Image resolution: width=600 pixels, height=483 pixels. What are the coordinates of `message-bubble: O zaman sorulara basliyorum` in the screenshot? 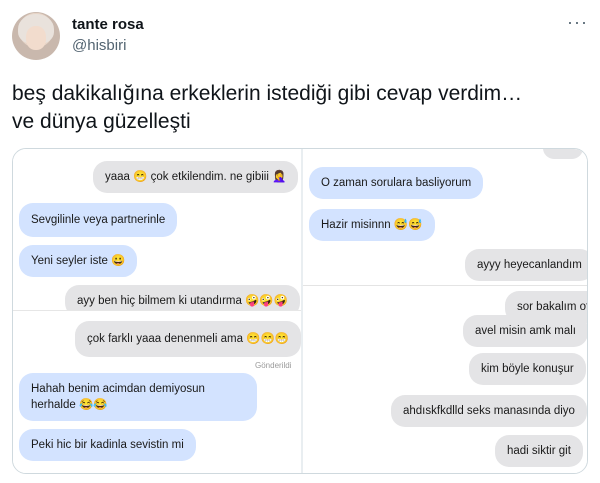 It's located at (396, 183).